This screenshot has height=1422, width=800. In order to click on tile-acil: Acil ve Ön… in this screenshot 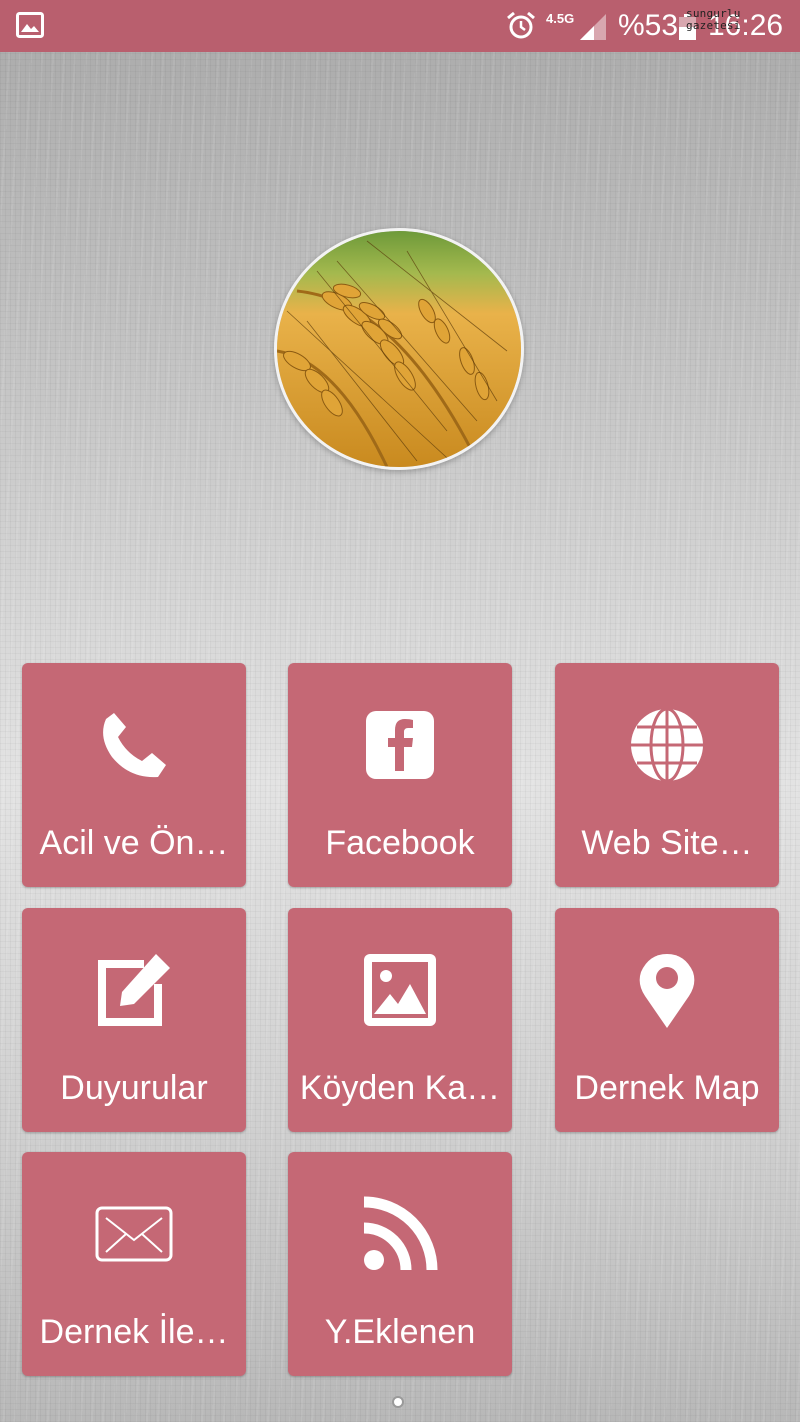, I will do `click(134, 775)`.